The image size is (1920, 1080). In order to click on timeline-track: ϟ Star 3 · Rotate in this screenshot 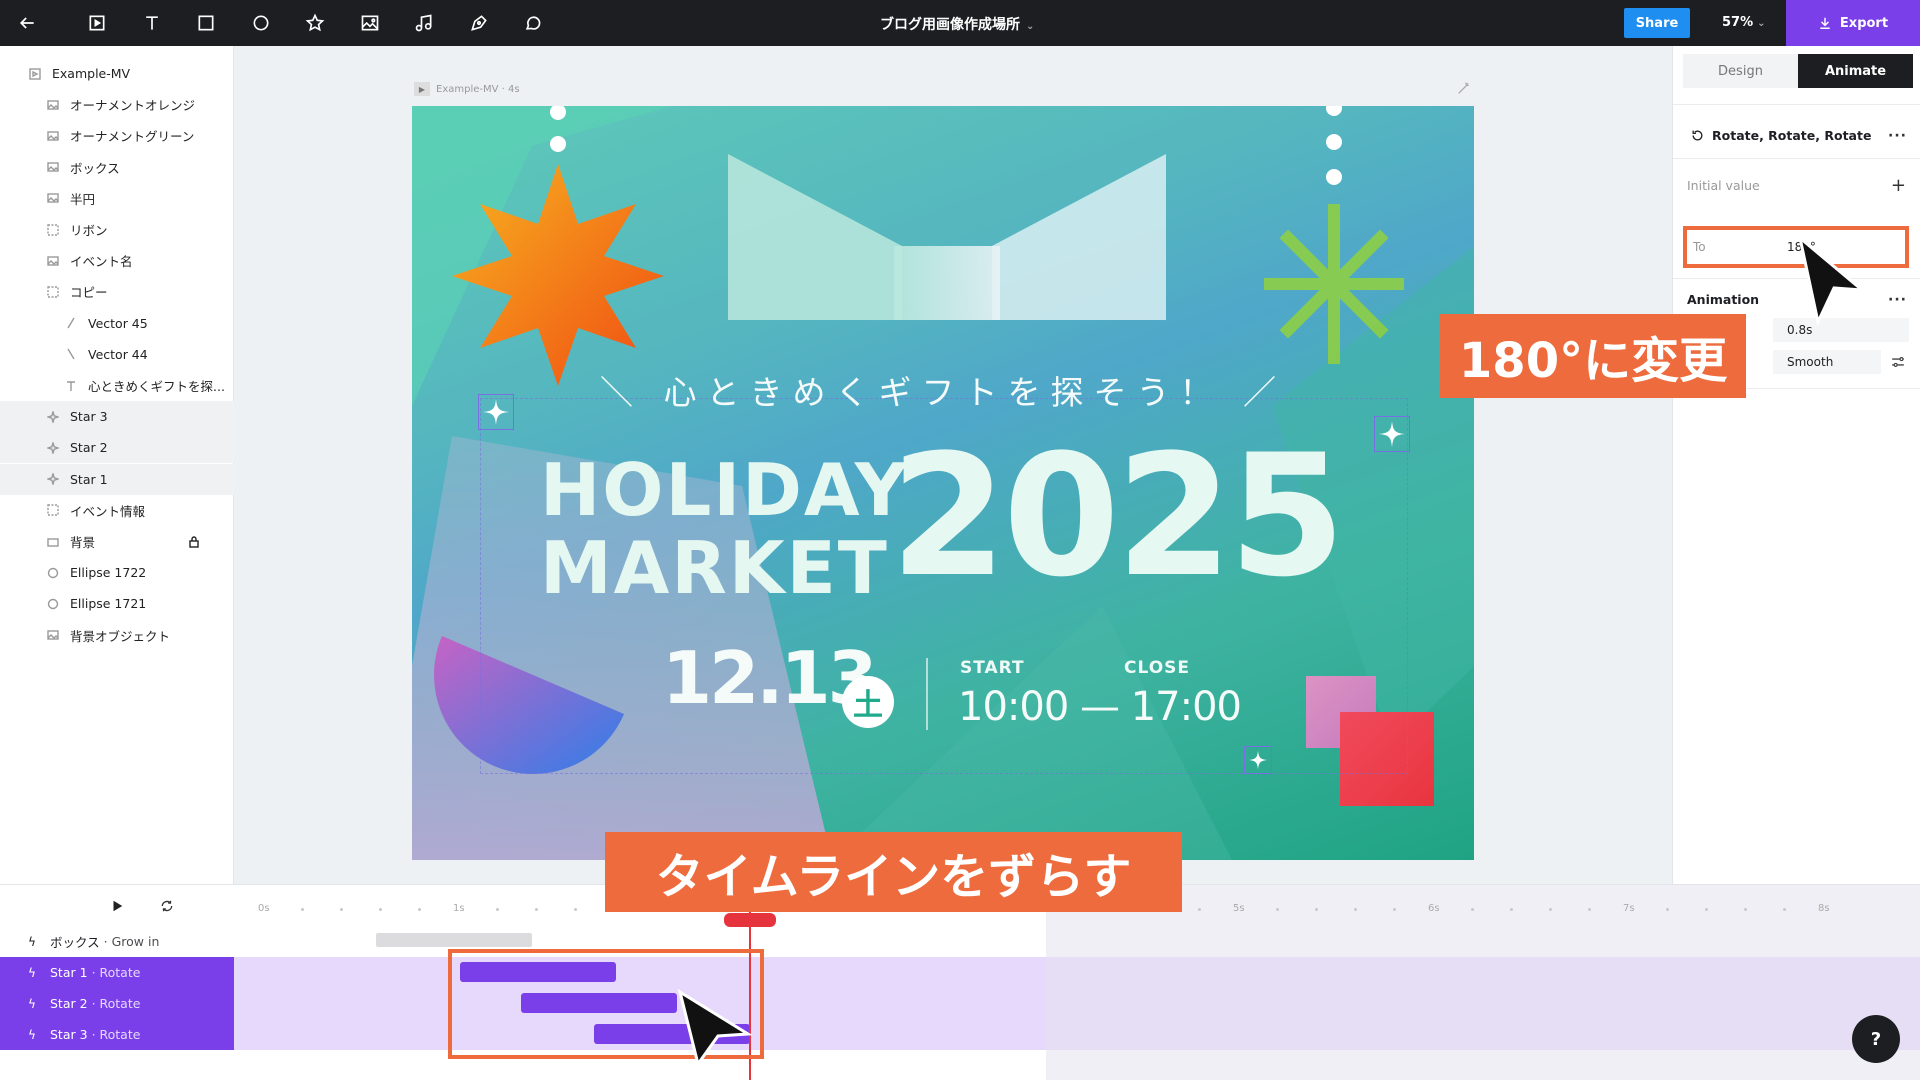, I will do `click(117, 1034)`.